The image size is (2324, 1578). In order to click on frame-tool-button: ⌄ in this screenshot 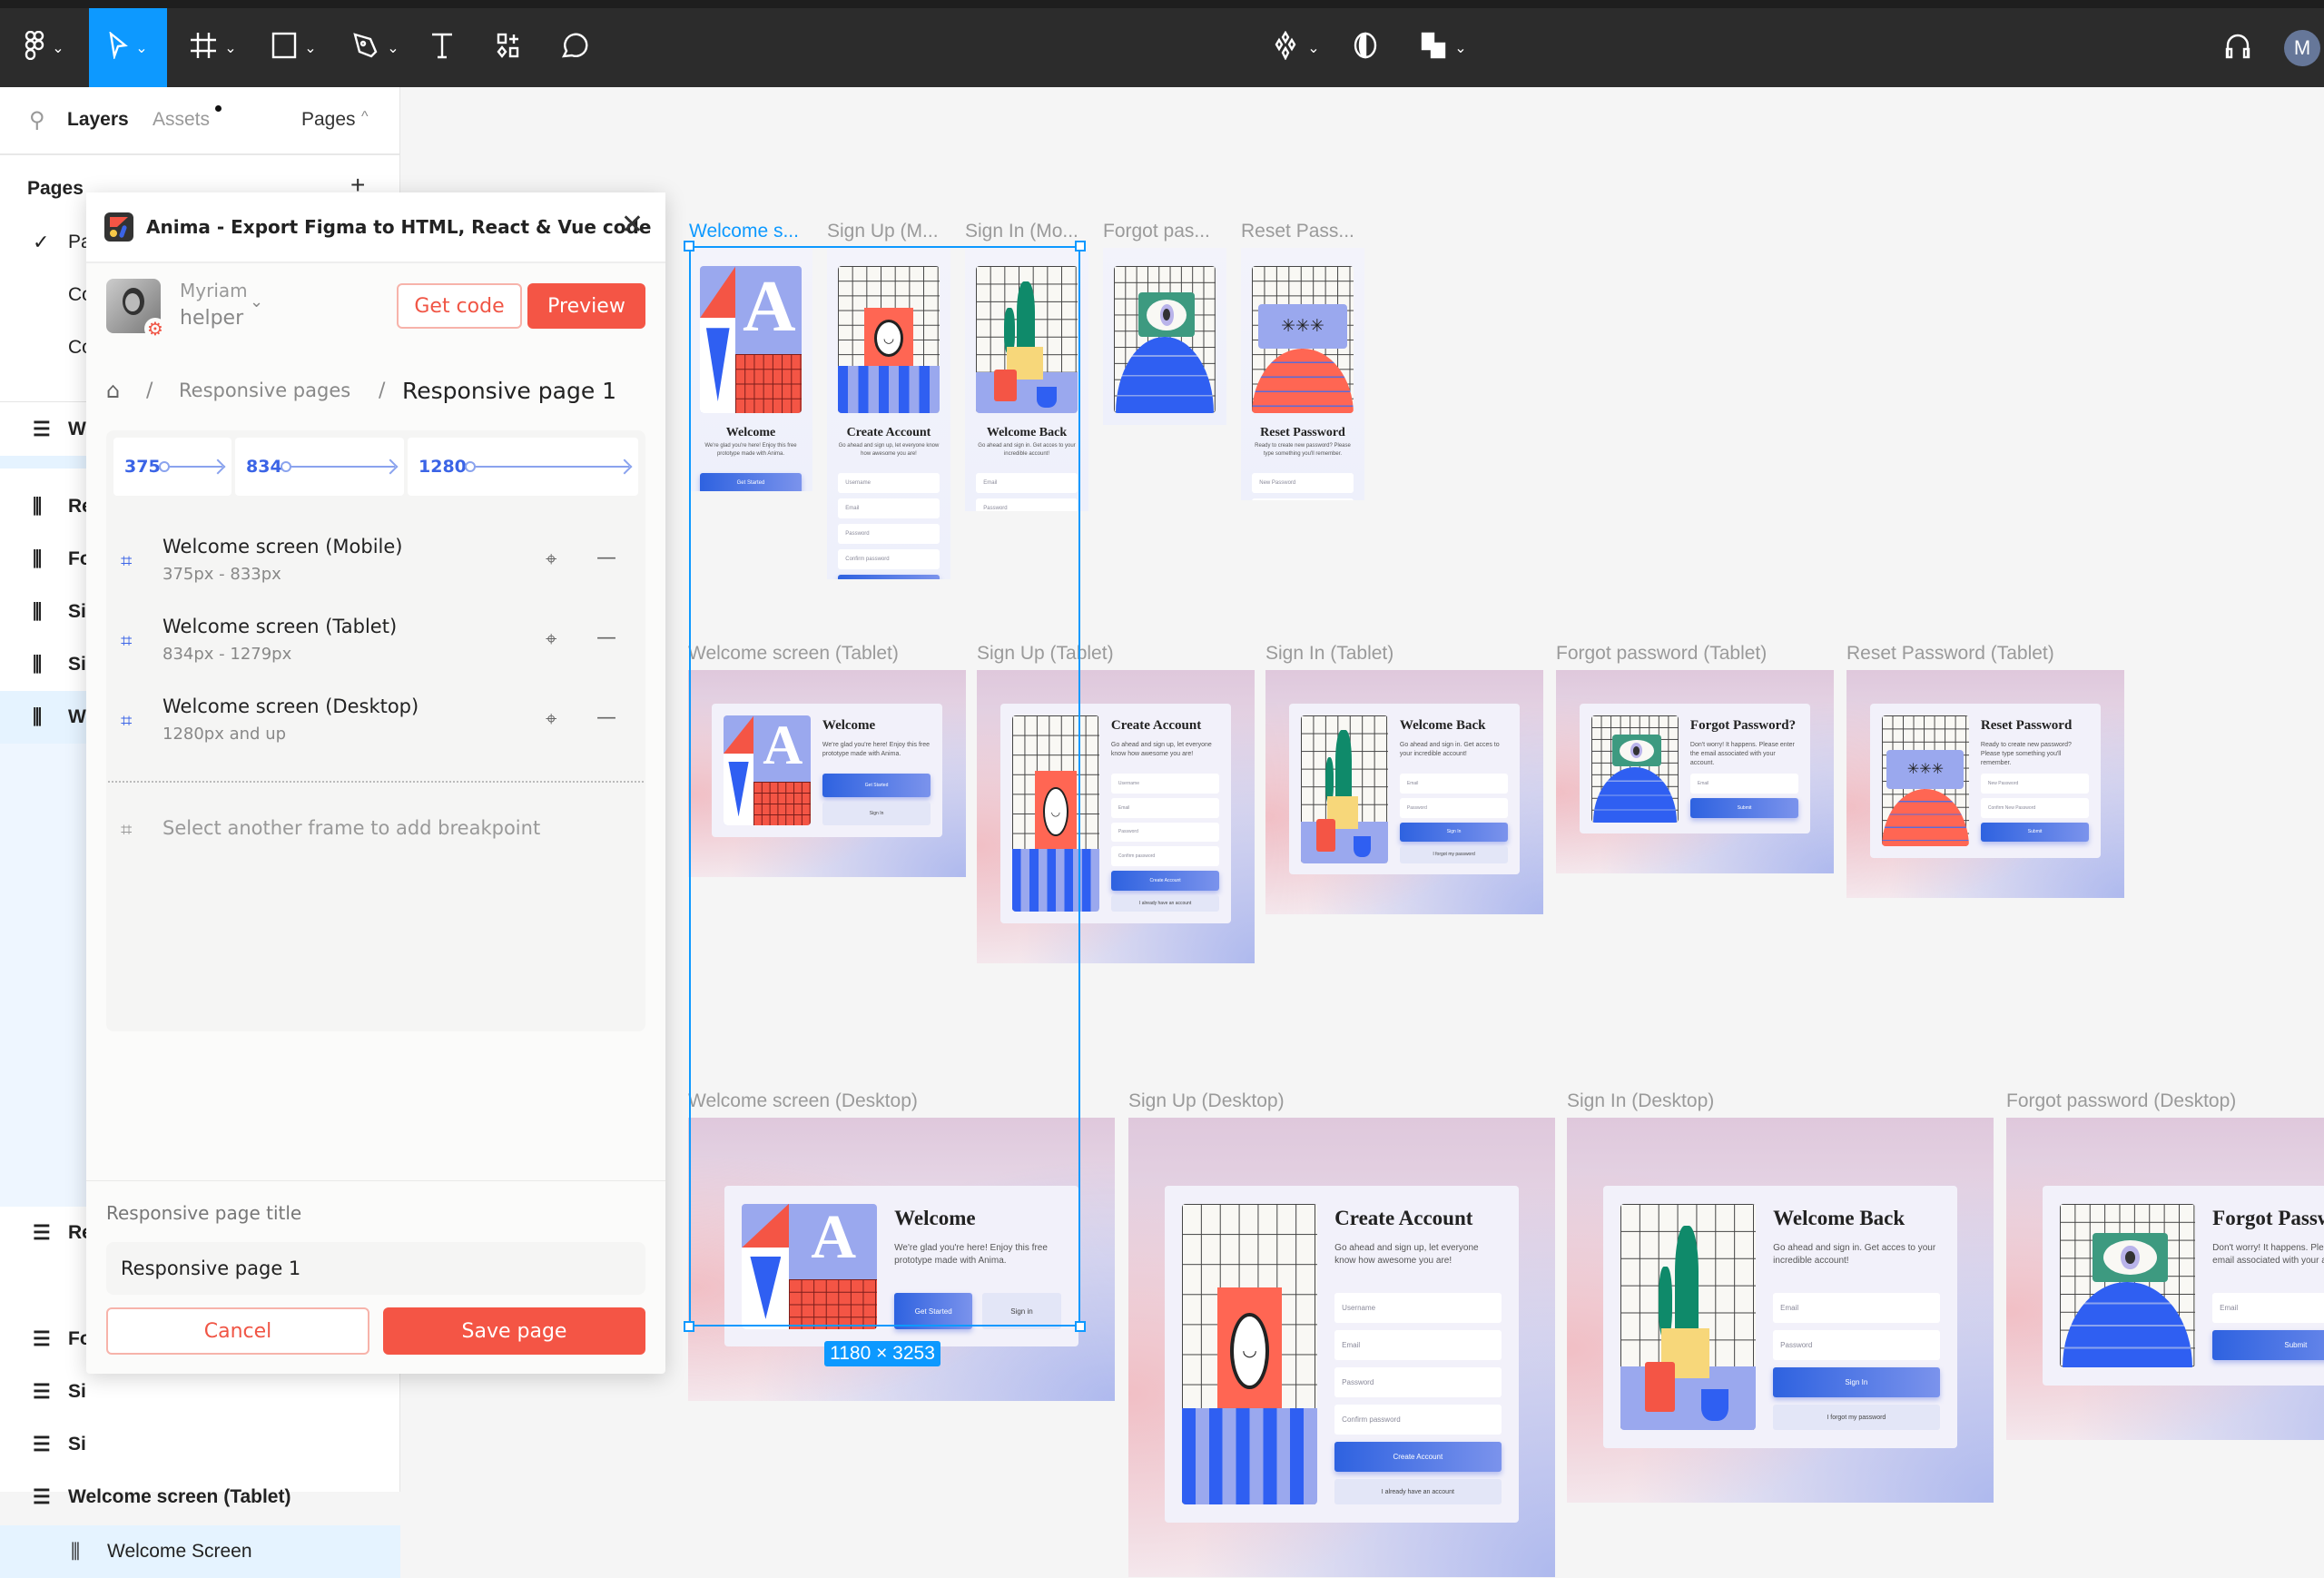, I will do `click(213, 47)`.